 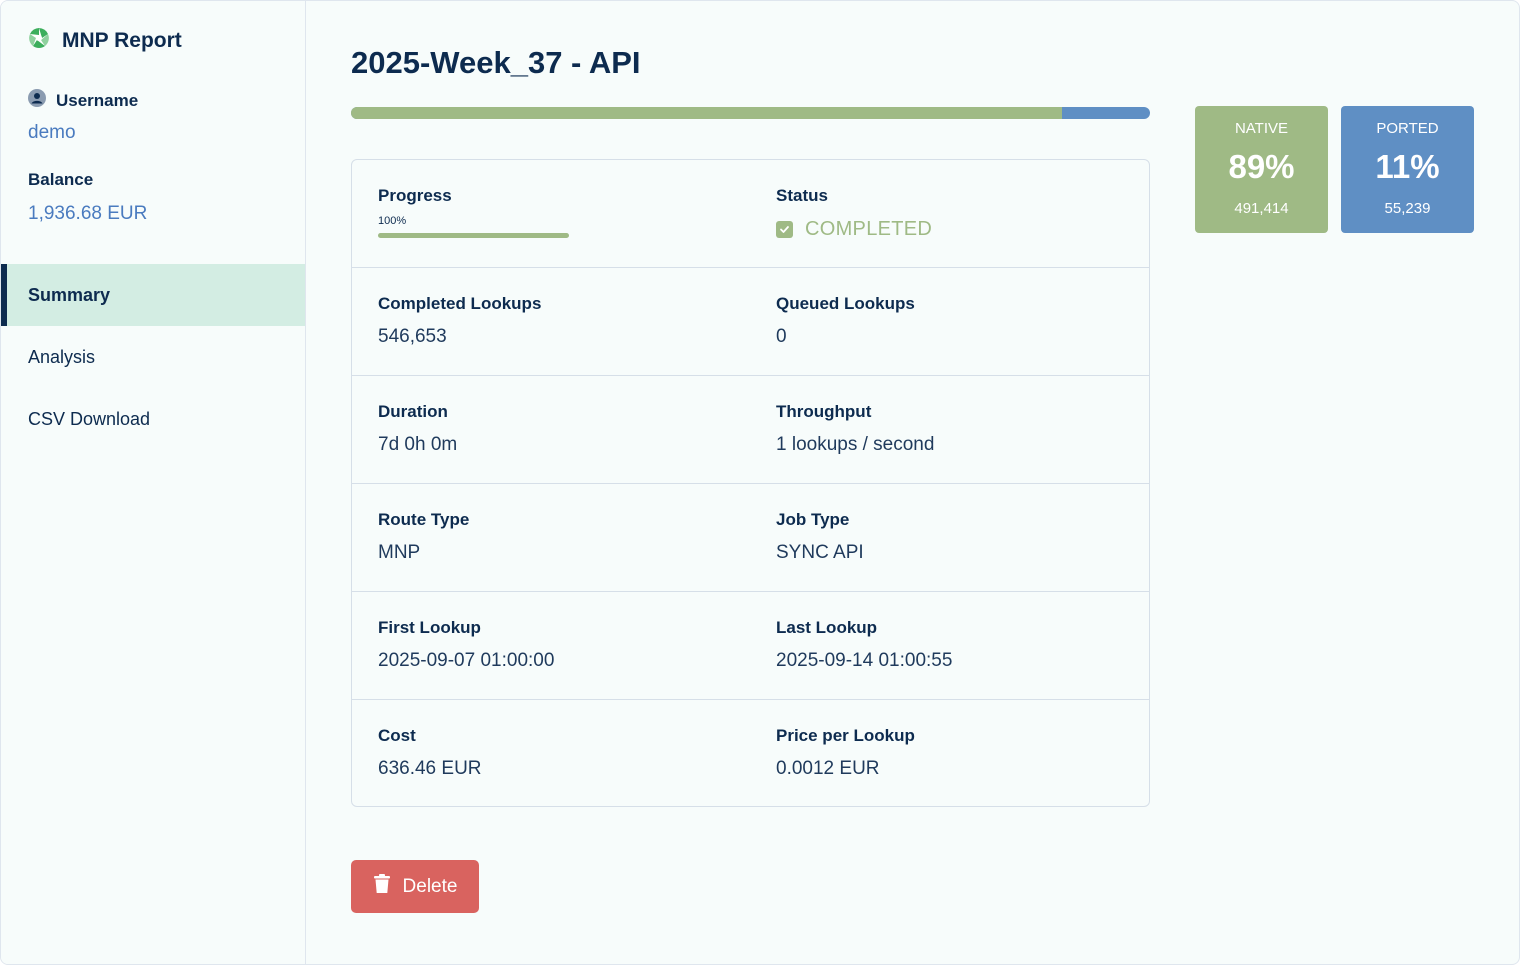 What do you see at coordinates (382, 886) in the screenshot?
I see `trash-icon` at bounding box center [382, 886].